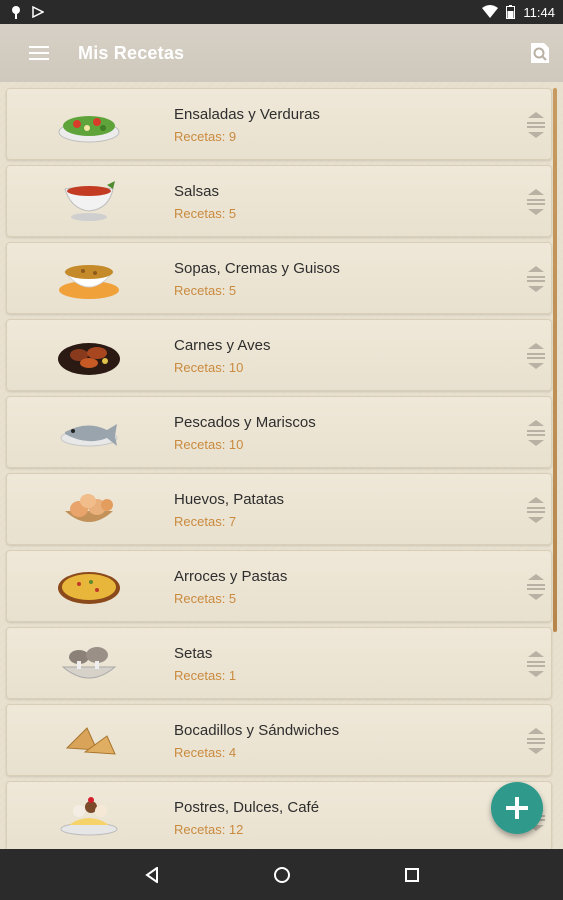 The width and height of the screenshot is (563, 900). What do you see at coordinates (131, 52) in the screenshot?
I see `page-title: Mis Recetas` at bounding box center [131, 52].